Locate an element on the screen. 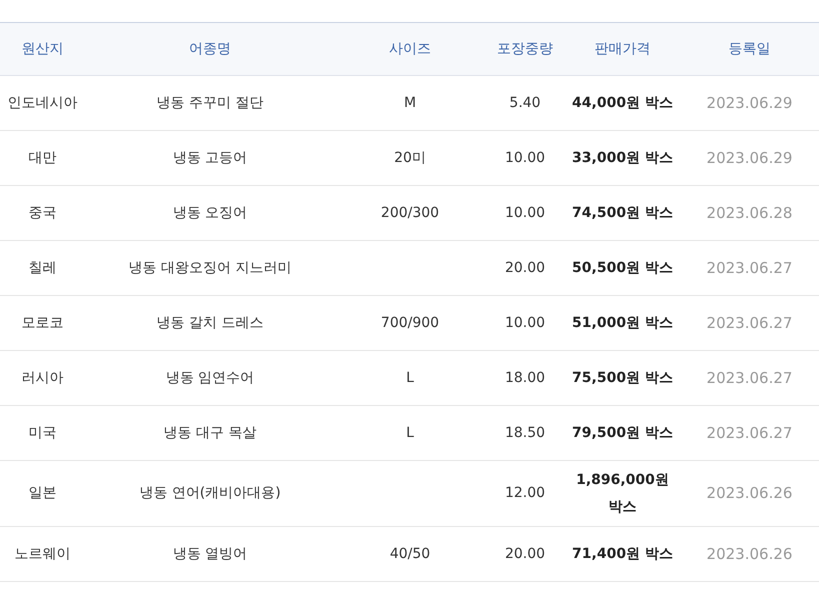 The image size is (819, 608). table-cell-text: 12.00 is located at coordinates (525, 494).